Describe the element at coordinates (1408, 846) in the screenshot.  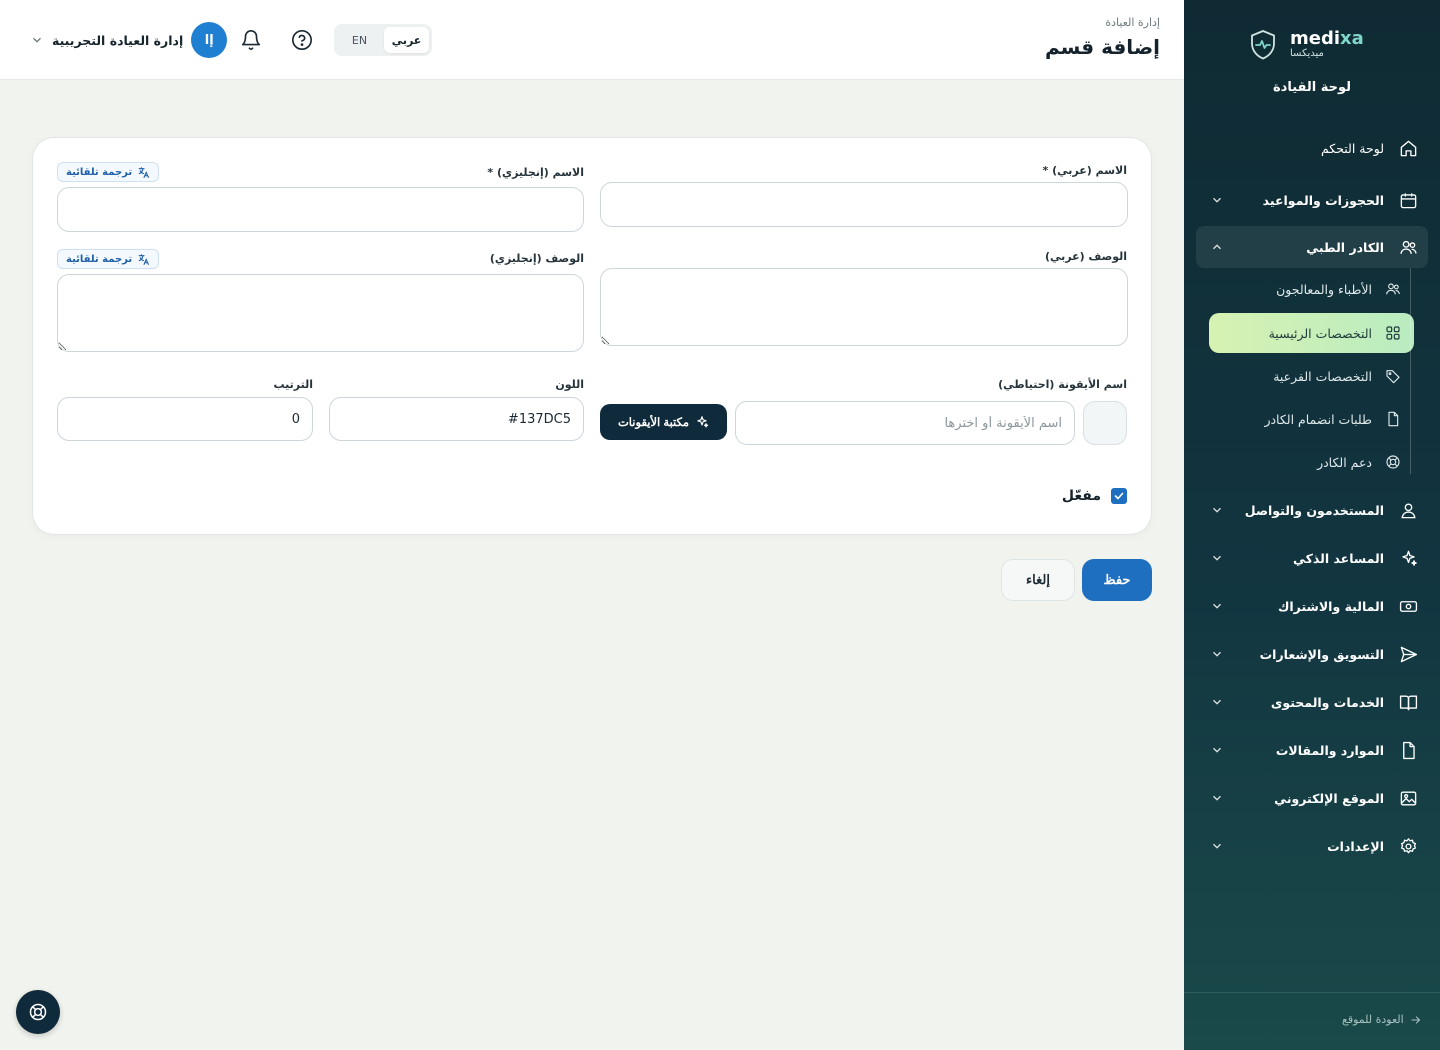
I see `gear-icon` at that location.